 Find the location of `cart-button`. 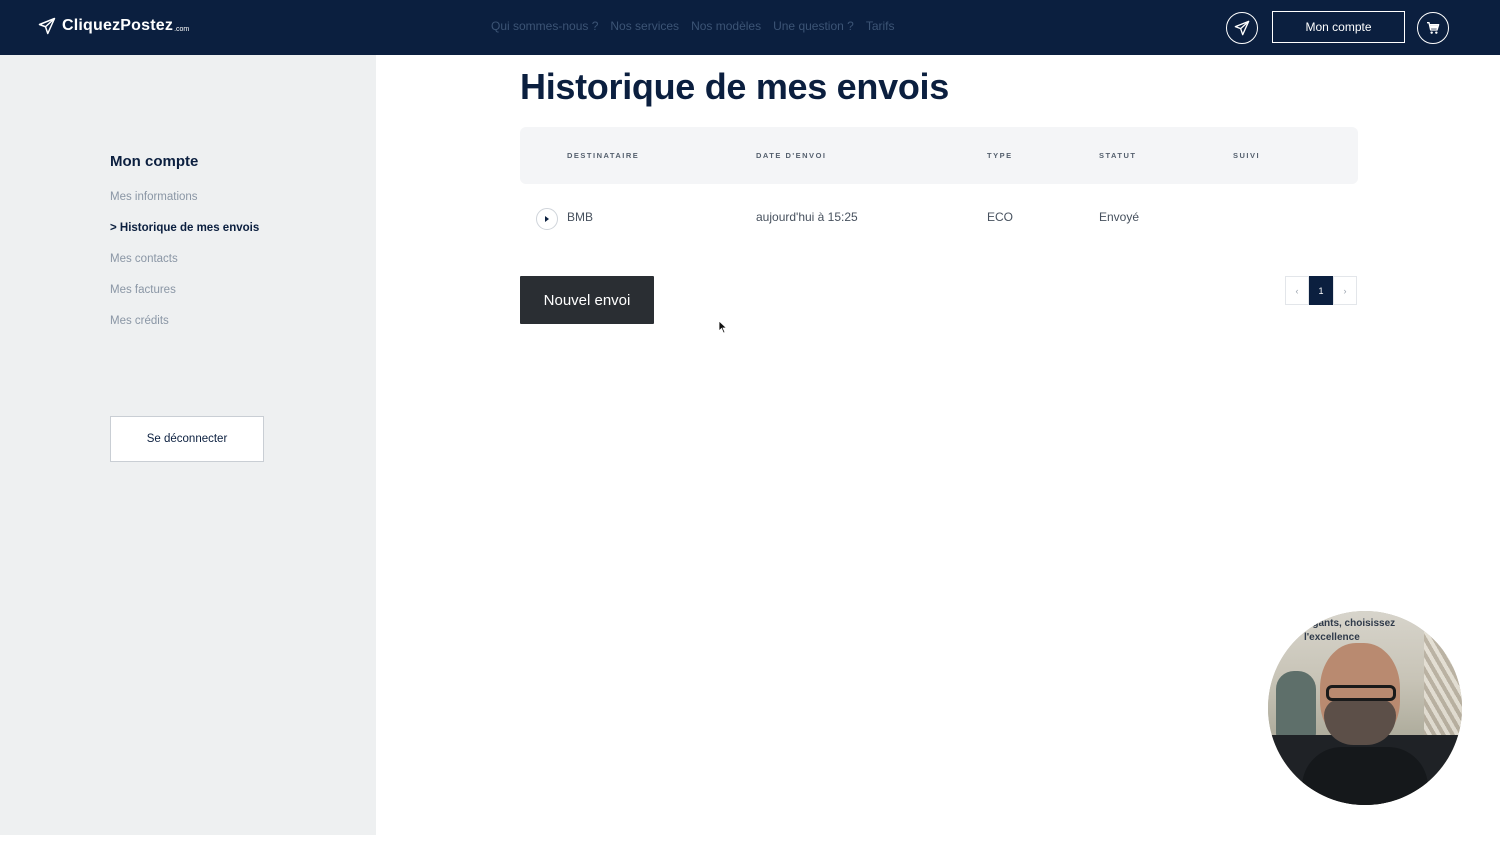

cart-button is located at coordinates (1433, 28).